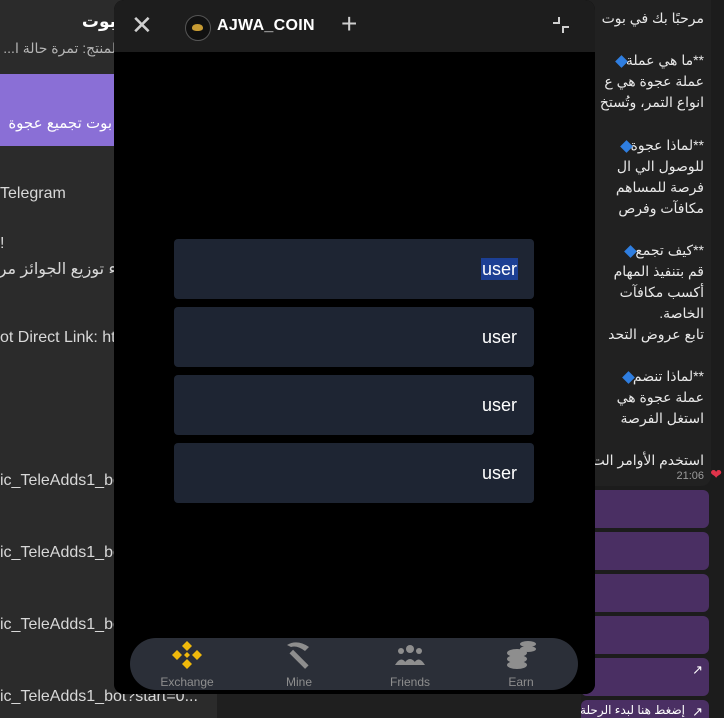  I want to click on nav-mine-label: Mine, so click(298, 682).